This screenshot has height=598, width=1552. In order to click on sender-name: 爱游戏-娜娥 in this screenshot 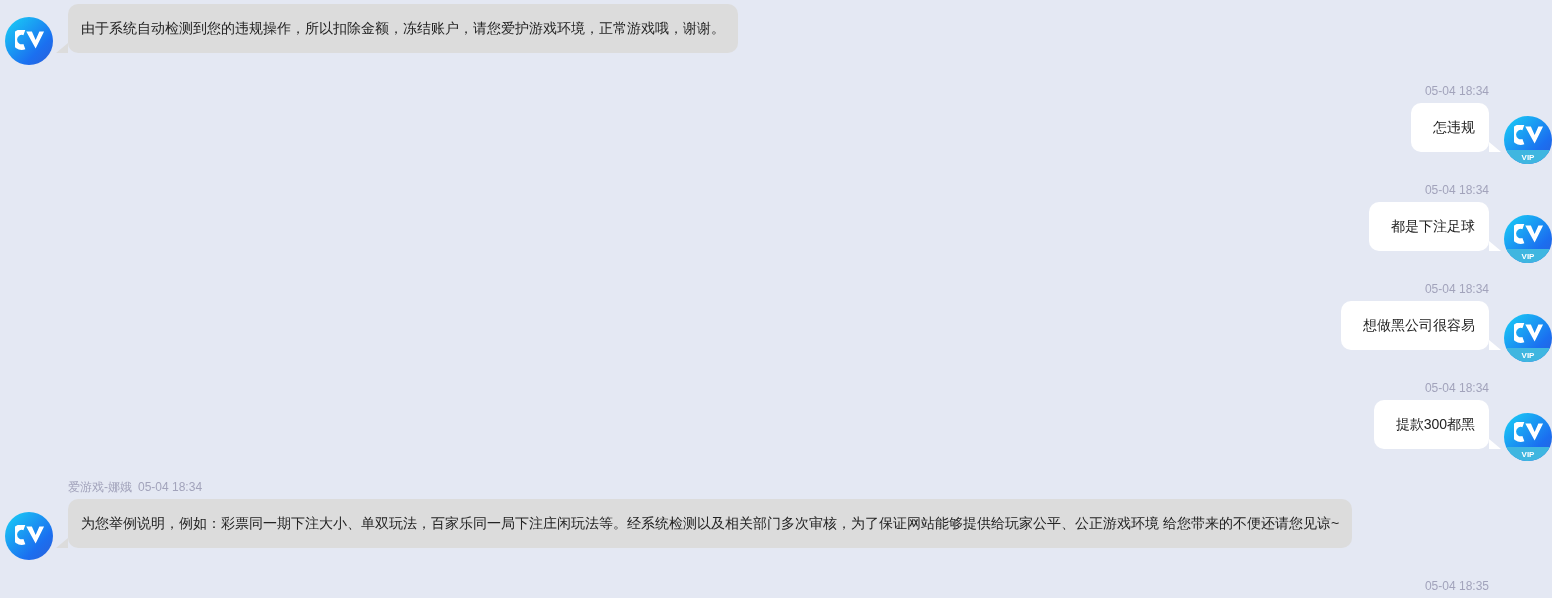, I will do `click(100, 487)`.